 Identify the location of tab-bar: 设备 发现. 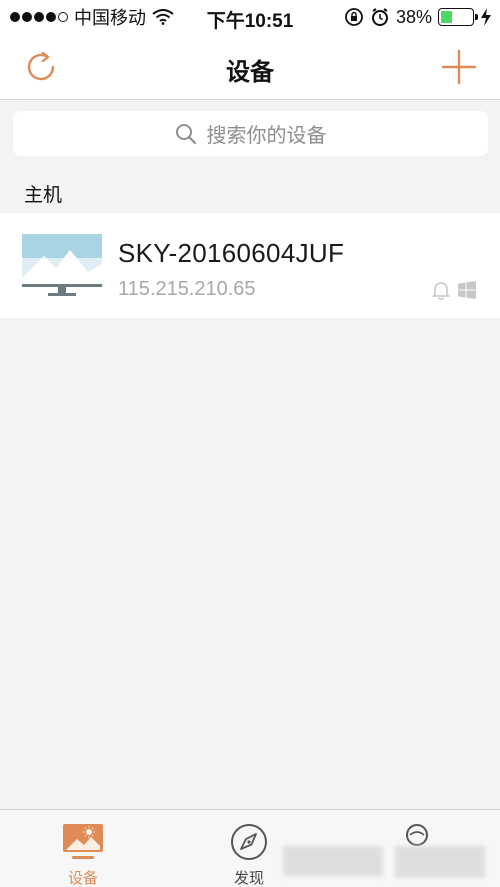
(250, 848).